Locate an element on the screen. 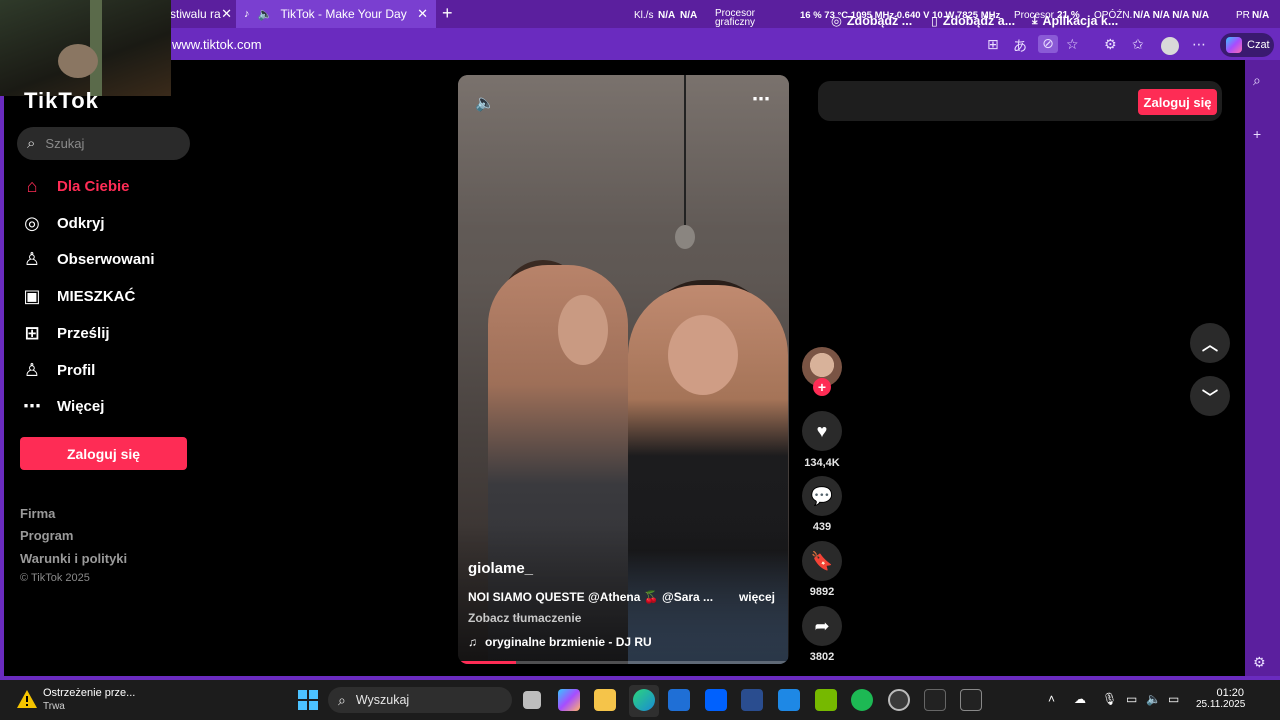 The image size is (1280, 720). more-icon: ⋯ is located at coordinates (32, 406).